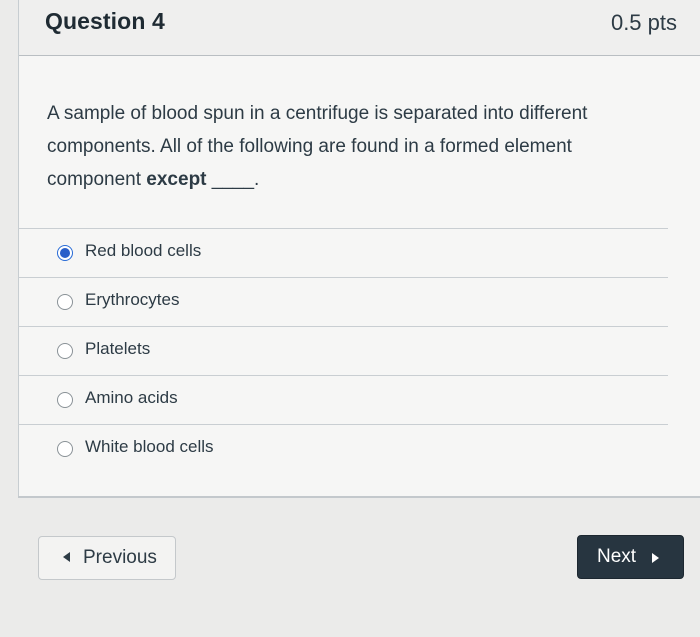  What do you see at coordinates (655, 558) in the screenshot?
I see `caret-right-icon` at bounding box center [655, 558].